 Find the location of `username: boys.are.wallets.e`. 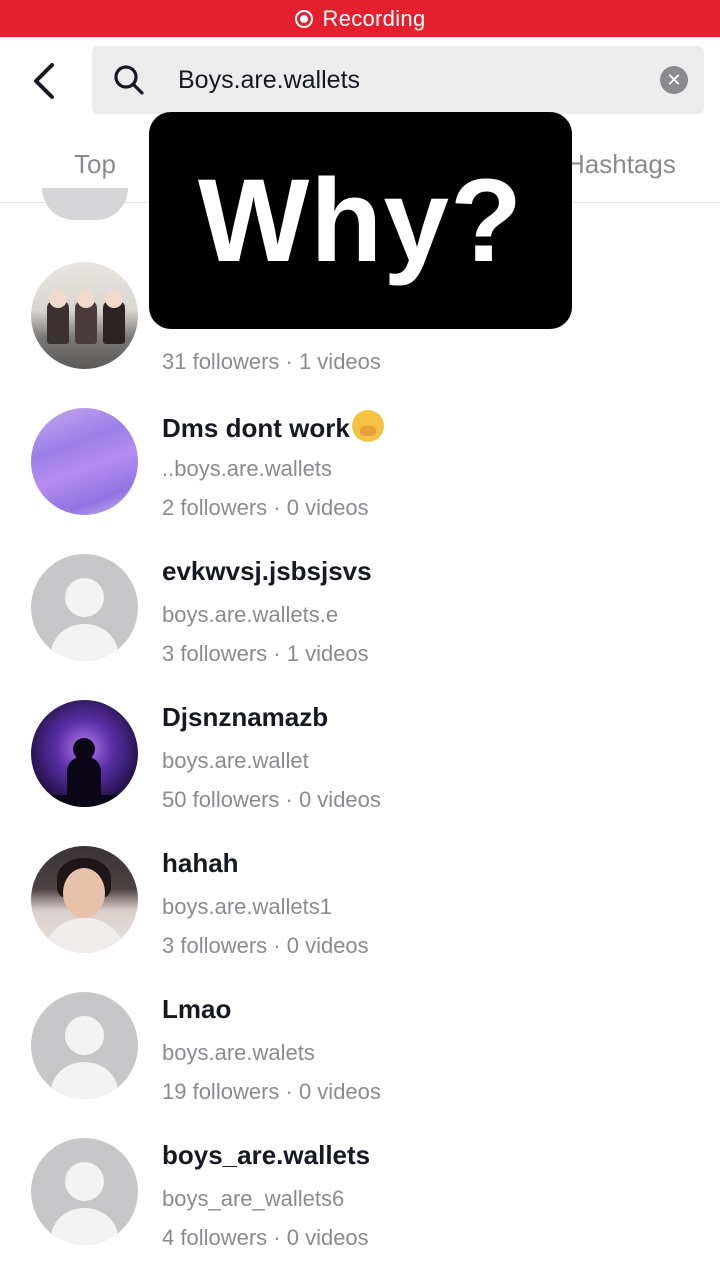

username: boys.are.wallets.e is located at coordinates (250, 614).